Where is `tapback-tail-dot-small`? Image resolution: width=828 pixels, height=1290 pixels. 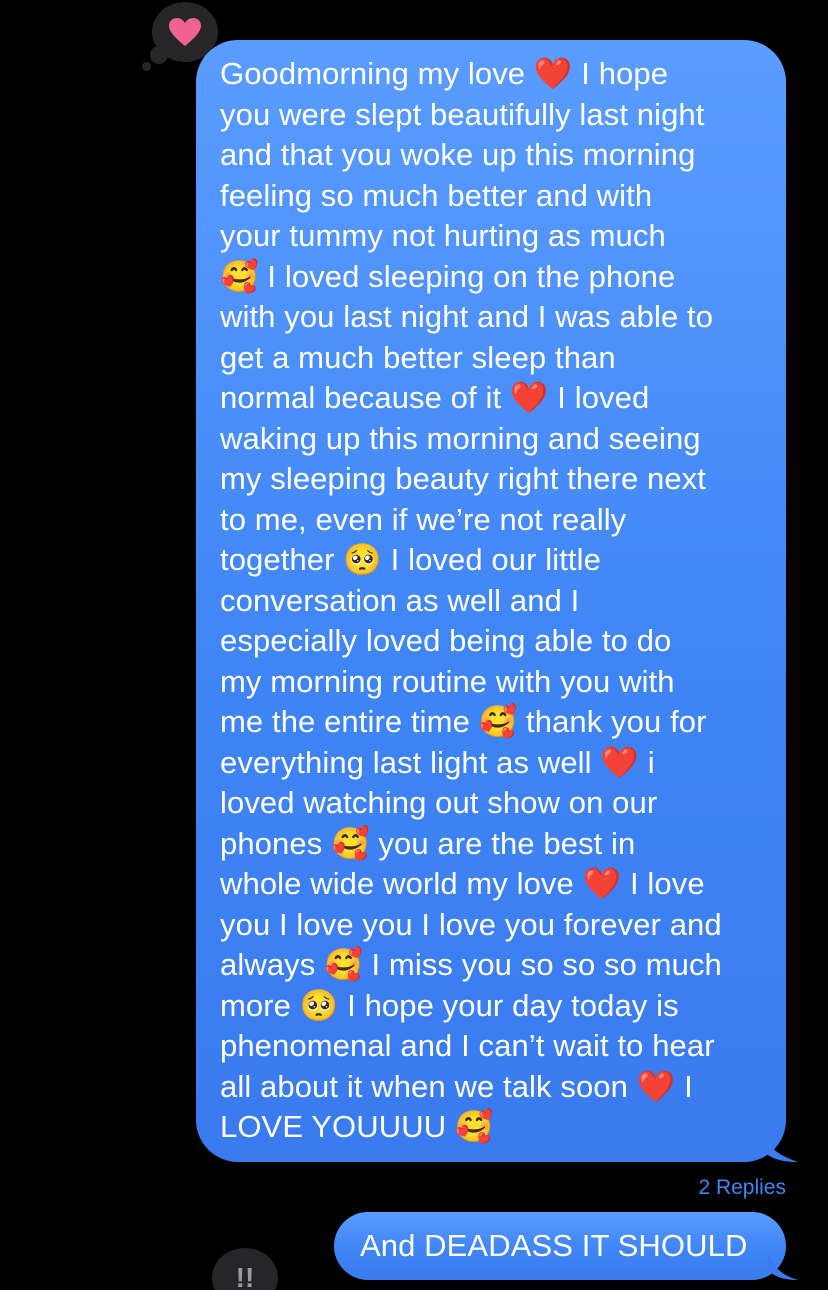
tapback-tail-dot-small is located at coordinates (146, 66).